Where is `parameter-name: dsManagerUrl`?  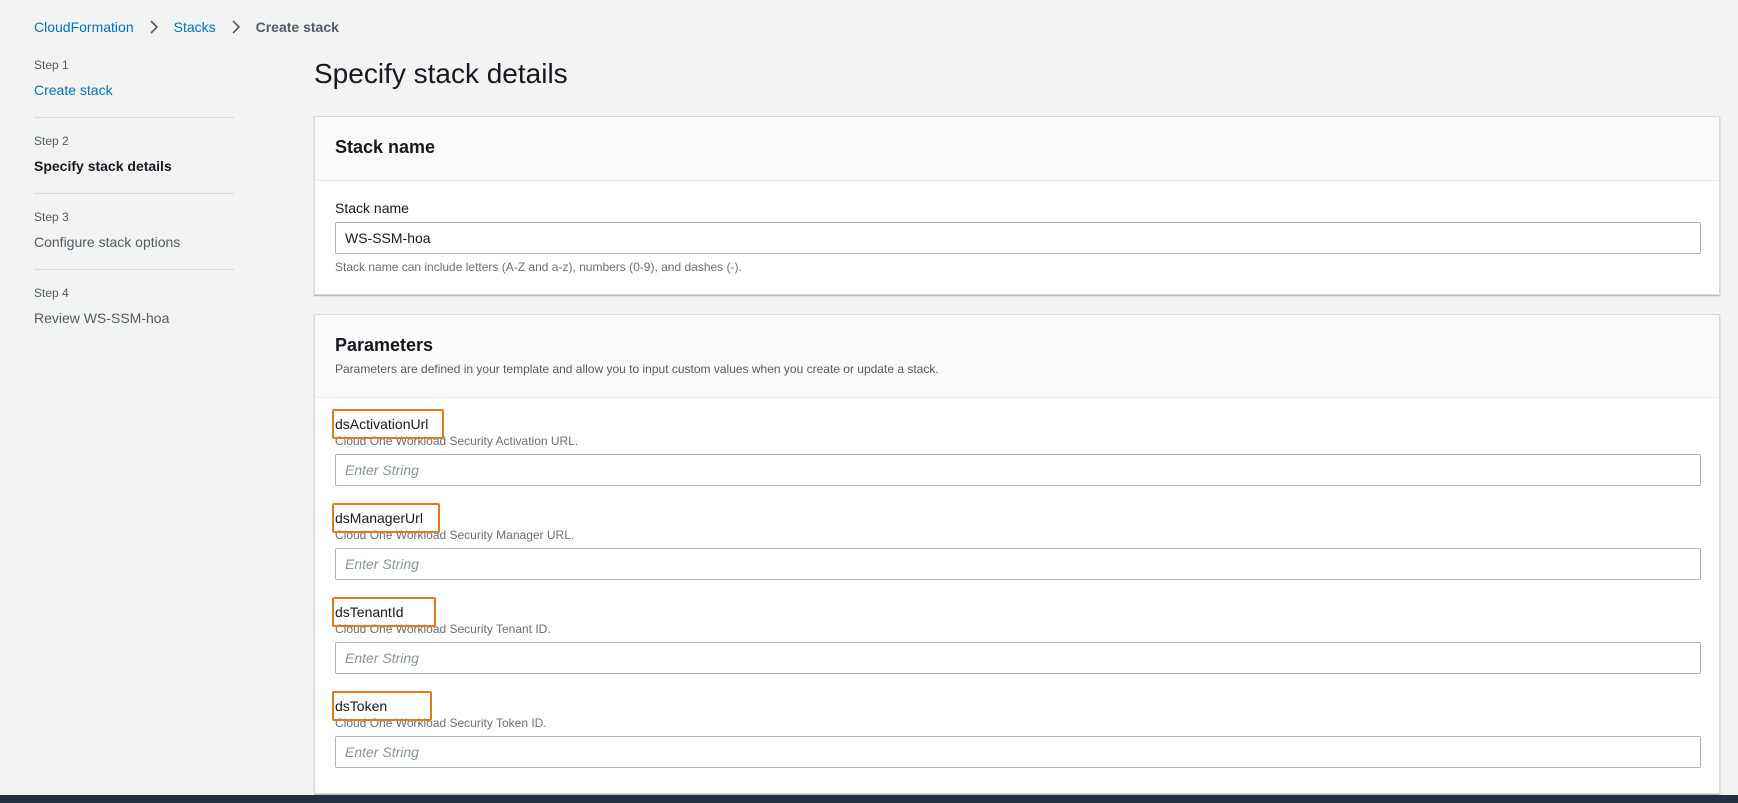
parameter-name: dsManagerUrl is located at coordinates (379, 518).